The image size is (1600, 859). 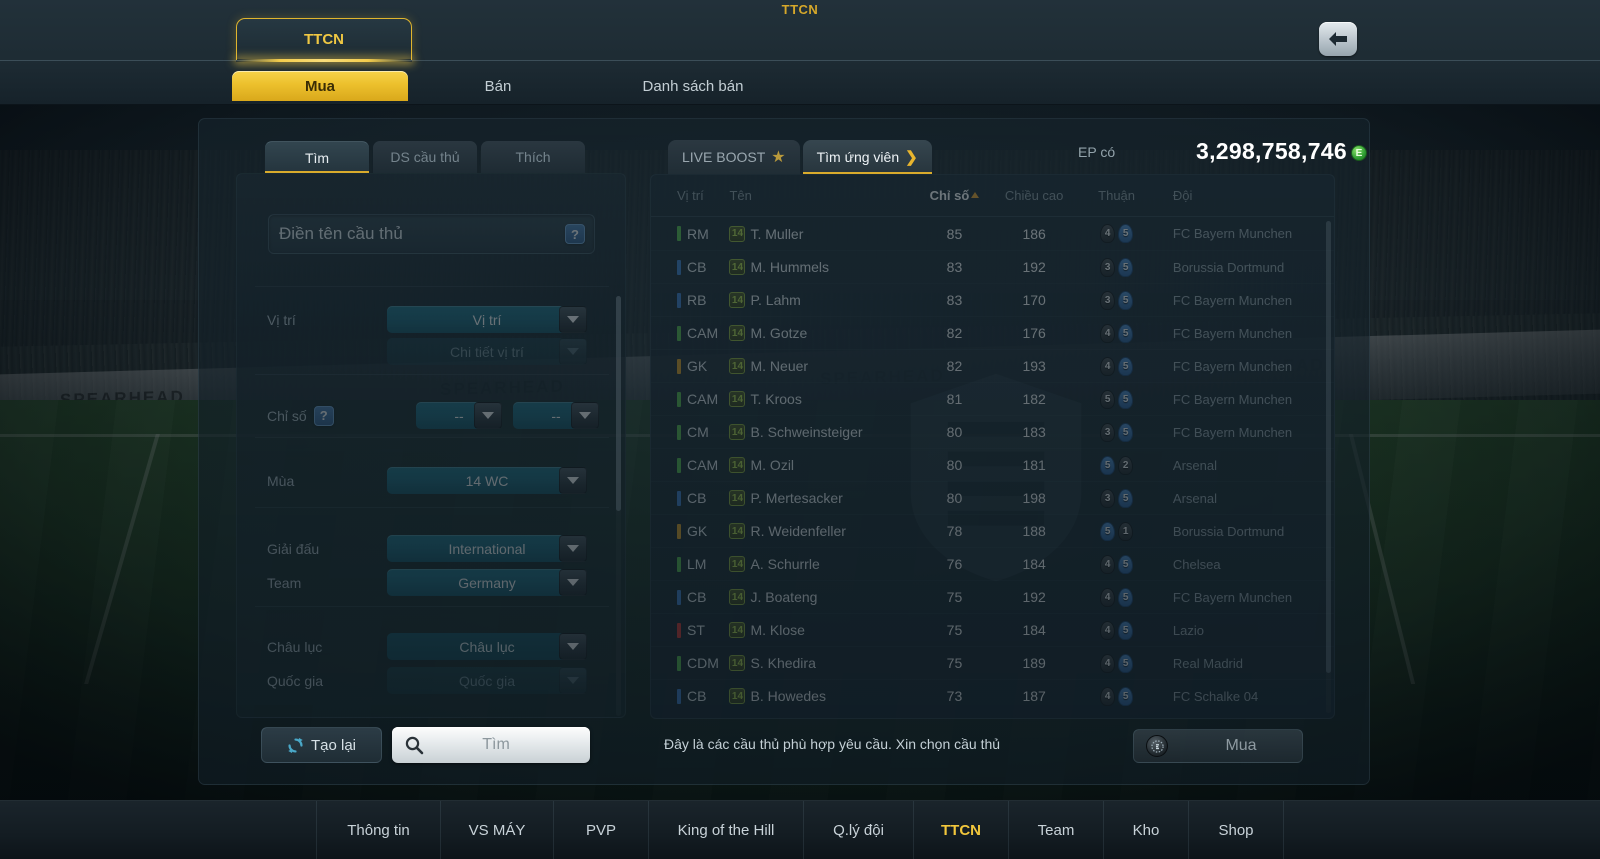 I want to click on results-tab-label: LIVE BOOST, so click(x=724, y=157).